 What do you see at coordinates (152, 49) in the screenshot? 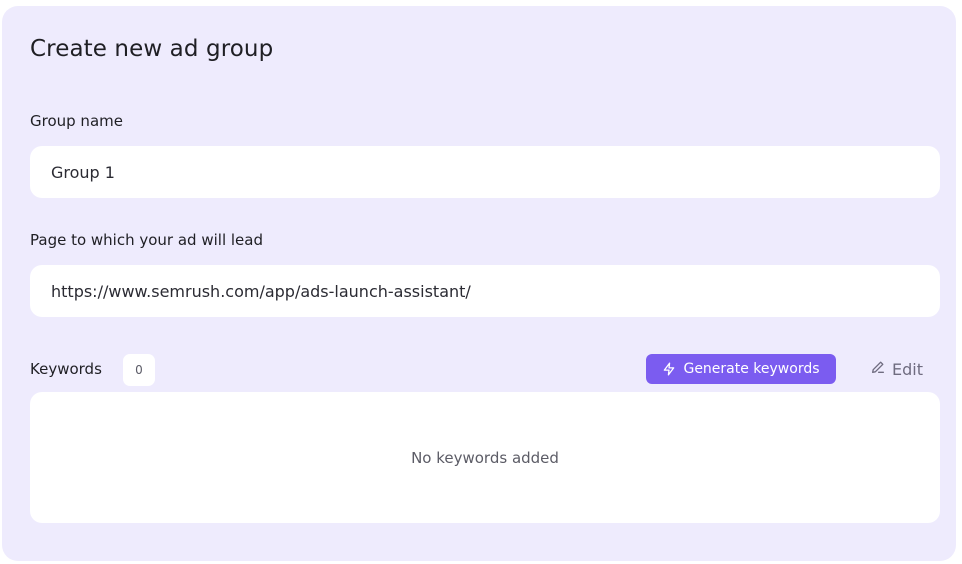
I see `page-title: Create new ad group` at bounding box center [152, 49].